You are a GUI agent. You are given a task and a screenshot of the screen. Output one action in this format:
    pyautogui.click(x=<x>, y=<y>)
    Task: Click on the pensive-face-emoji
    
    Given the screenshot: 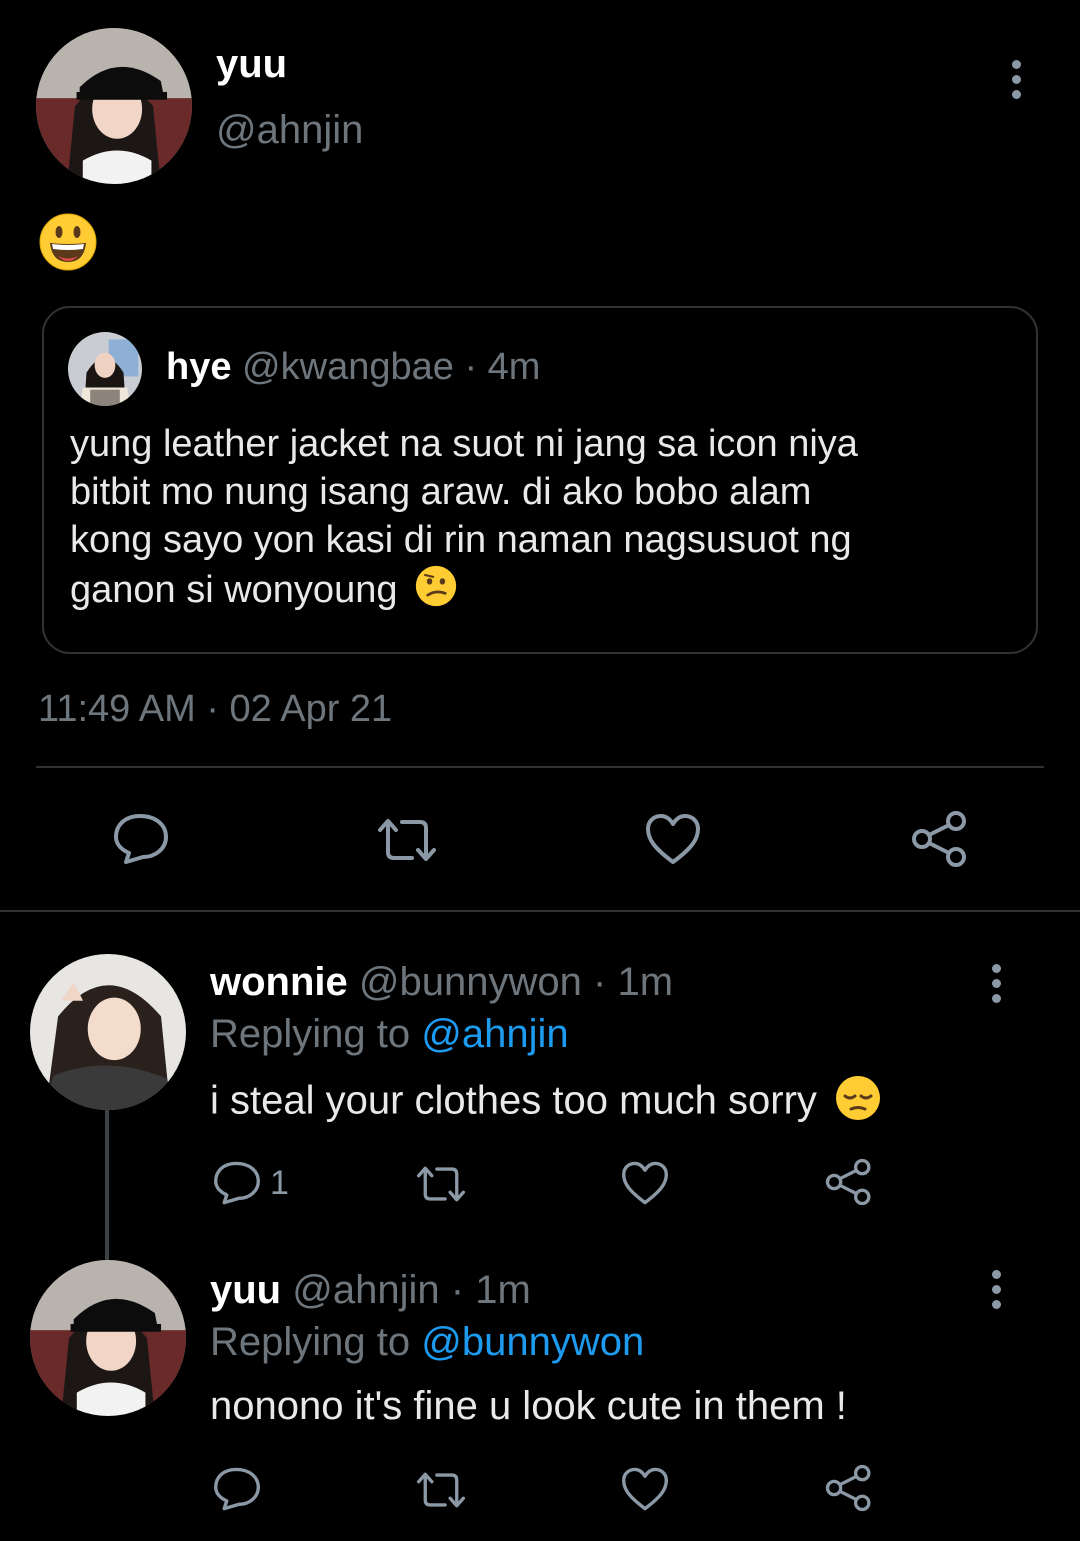 What is the action you would take?
    pyautogui.click(x=858, y=1103)
    